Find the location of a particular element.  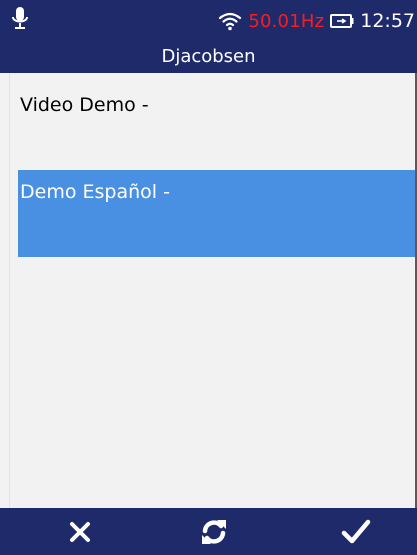

app-header: 50.01Hz 12:57 Djacobsen is located at coordinates (208, 36).